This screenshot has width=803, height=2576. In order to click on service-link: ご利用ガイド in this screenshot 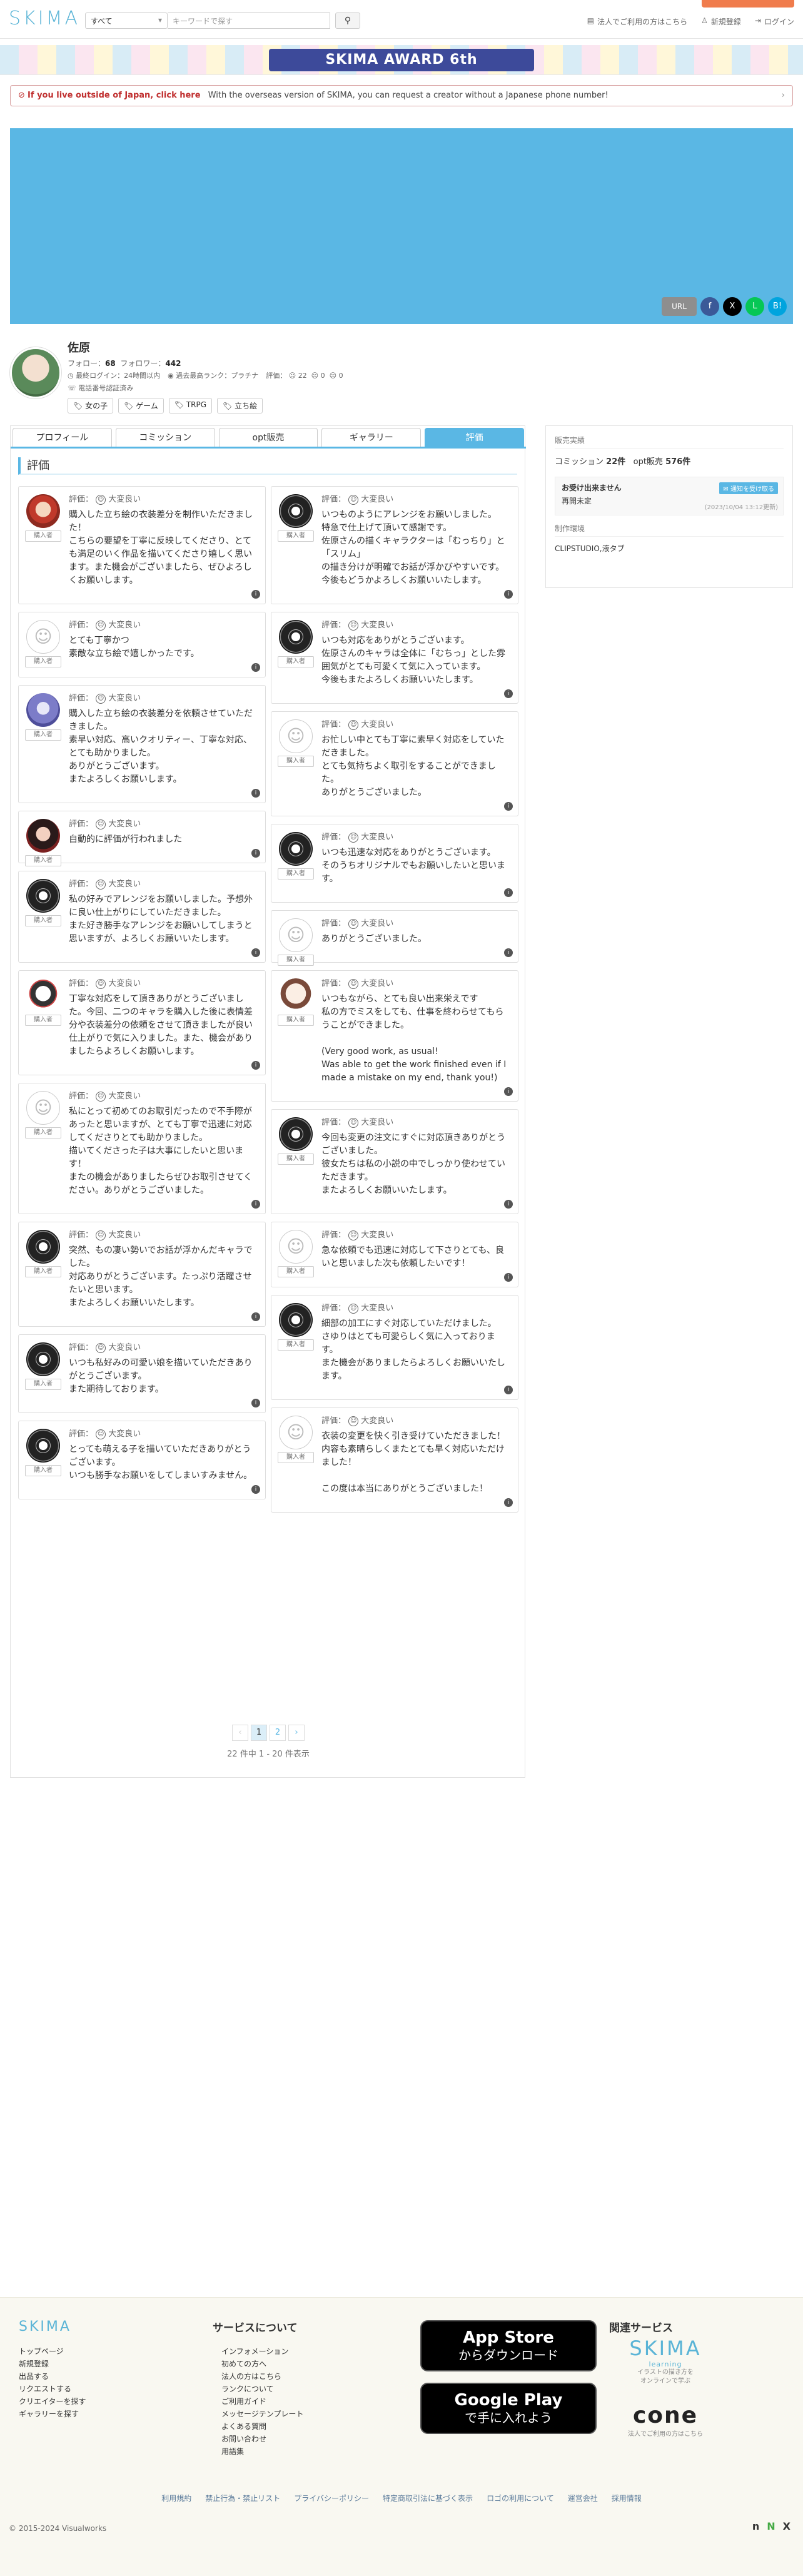, I will do `click(262, 2401)`.